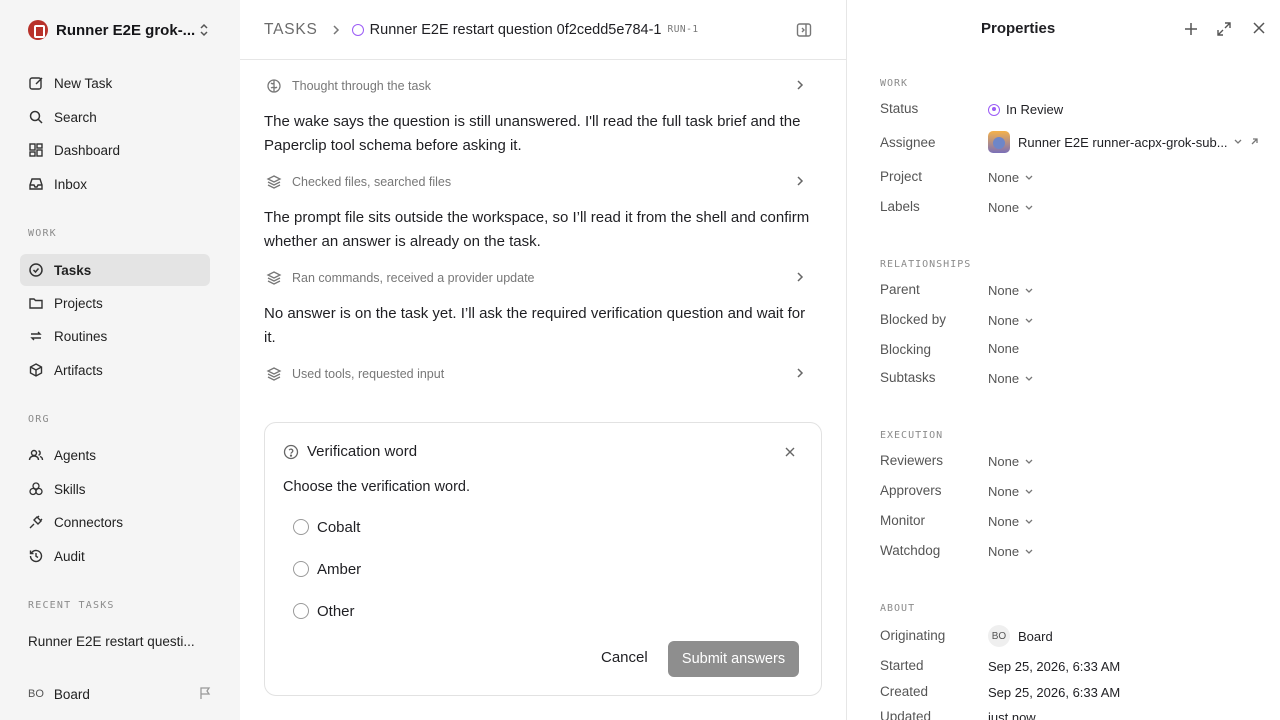  I want to click on user-name: Board, so click(71, 694).